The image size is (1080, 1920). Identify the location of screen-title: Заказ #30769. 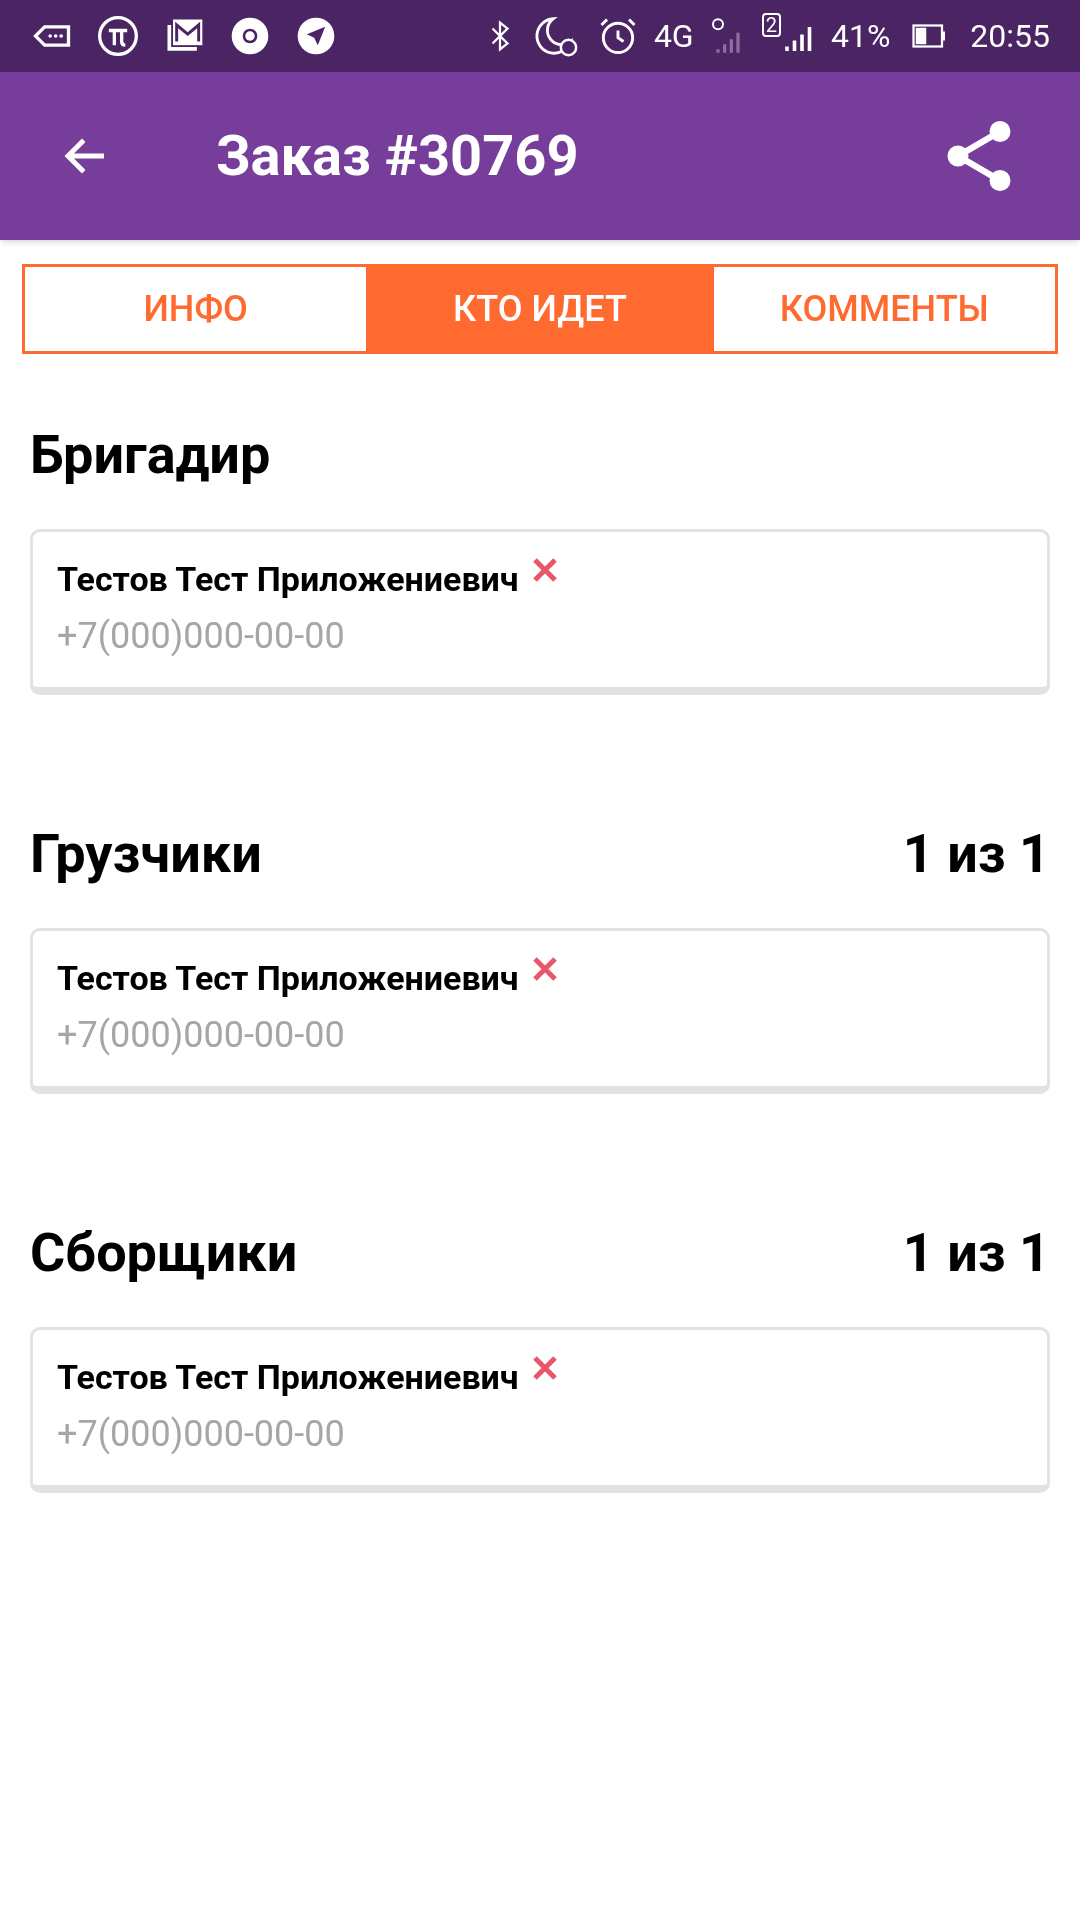
(398, 156).